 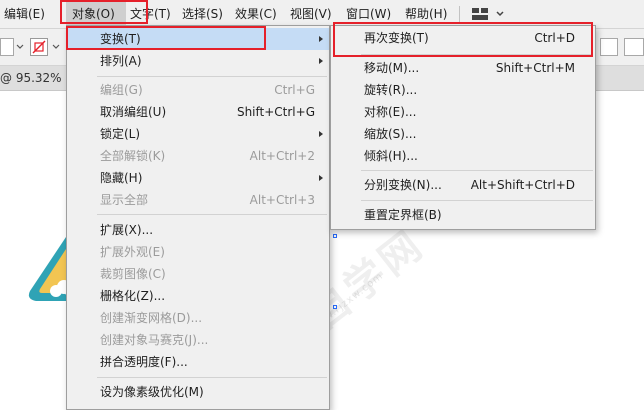 I want to click on menu-item-show-all: 显示全部 Alt+Ctrl+3, so click(x=198, y=200).